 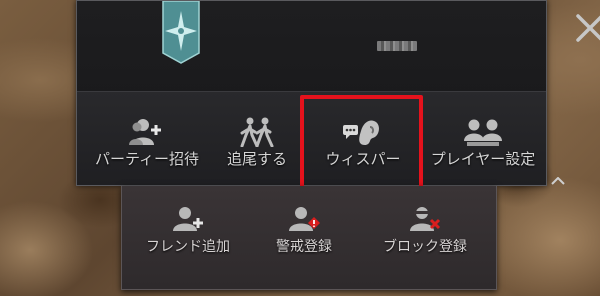 I want to click on whisper-highlight-box, so click(x=361, y=144).